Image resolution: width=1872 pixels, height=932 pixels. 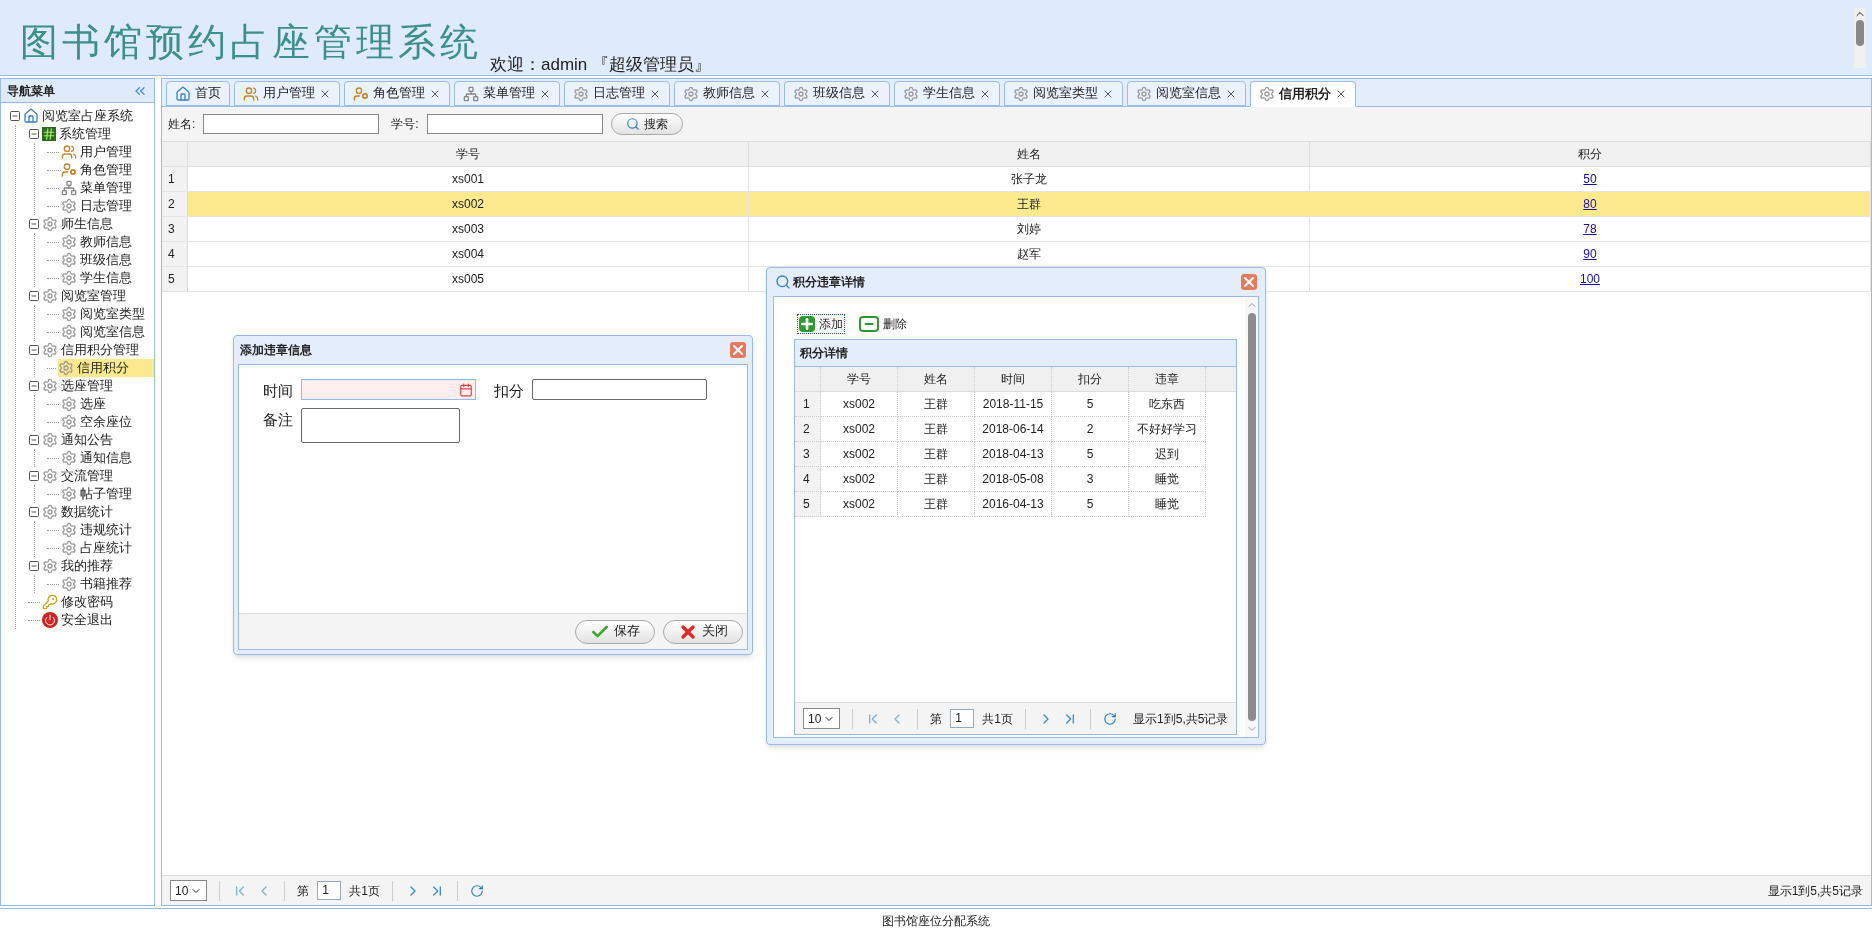 I want to click on table-cell-text: 2016-04-13, so click(x=1013, y=504).